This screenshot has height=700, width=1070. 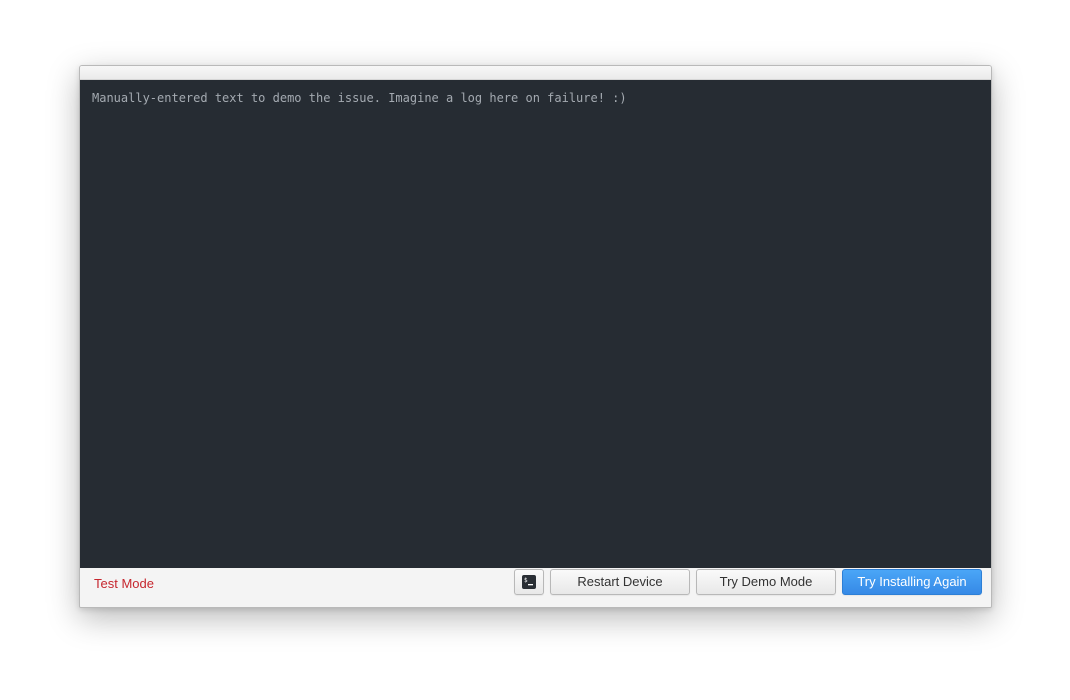 I want to click on terminal-toggle-button: $, so click(x=529, y=582).